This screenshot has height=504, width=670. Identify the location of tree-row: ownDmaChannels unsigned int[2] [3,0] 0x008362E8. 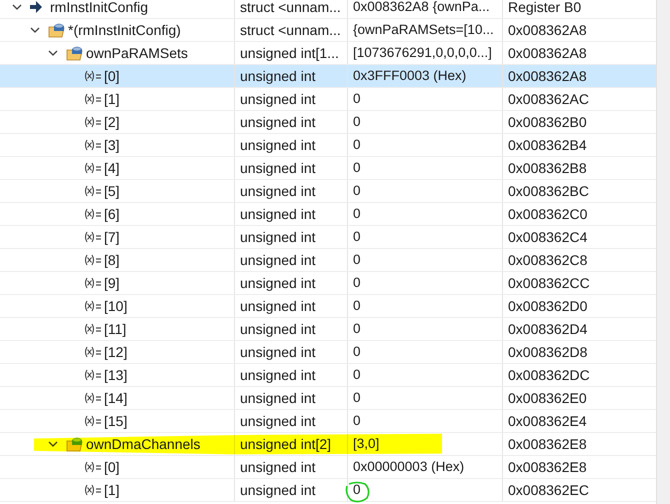
(328, 444).